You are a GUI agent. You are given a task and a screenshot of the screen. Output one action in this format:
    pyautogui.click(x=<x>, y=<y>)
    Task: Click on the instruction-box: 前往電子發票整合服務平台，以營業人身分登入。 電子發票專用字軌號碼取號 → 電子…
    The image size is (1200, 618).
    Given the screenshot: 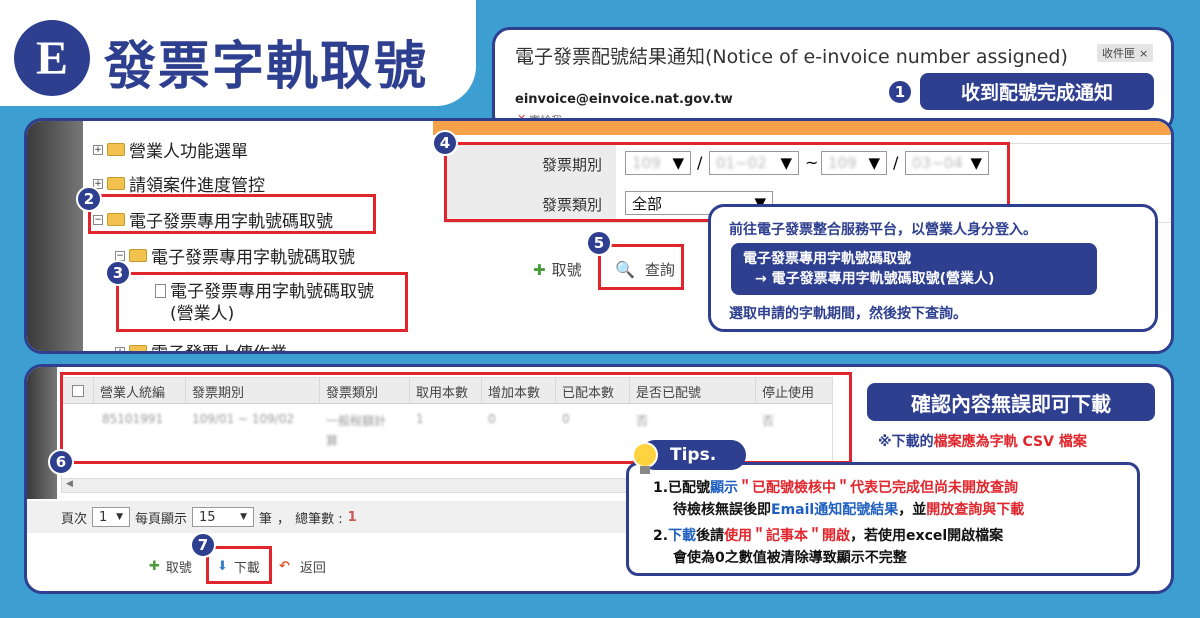 What is the action you would take?
    pyautogui.click(x=933, y=268)
    